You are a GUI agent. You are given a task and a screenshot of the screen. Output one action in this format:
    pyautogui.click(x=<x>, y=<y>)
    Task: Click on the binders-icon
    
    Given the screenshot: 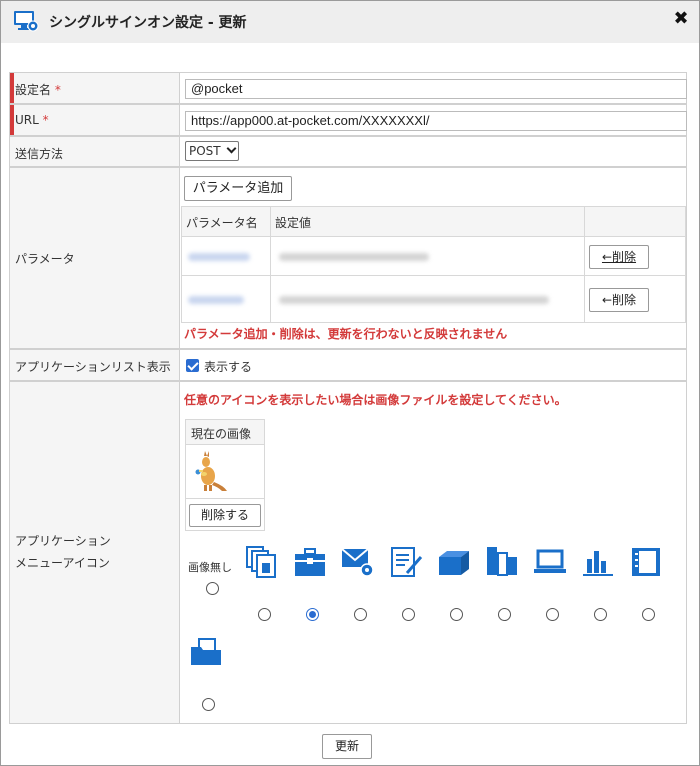 What is the action you would take?
    pyautogui.click(x=502, y=561)
    